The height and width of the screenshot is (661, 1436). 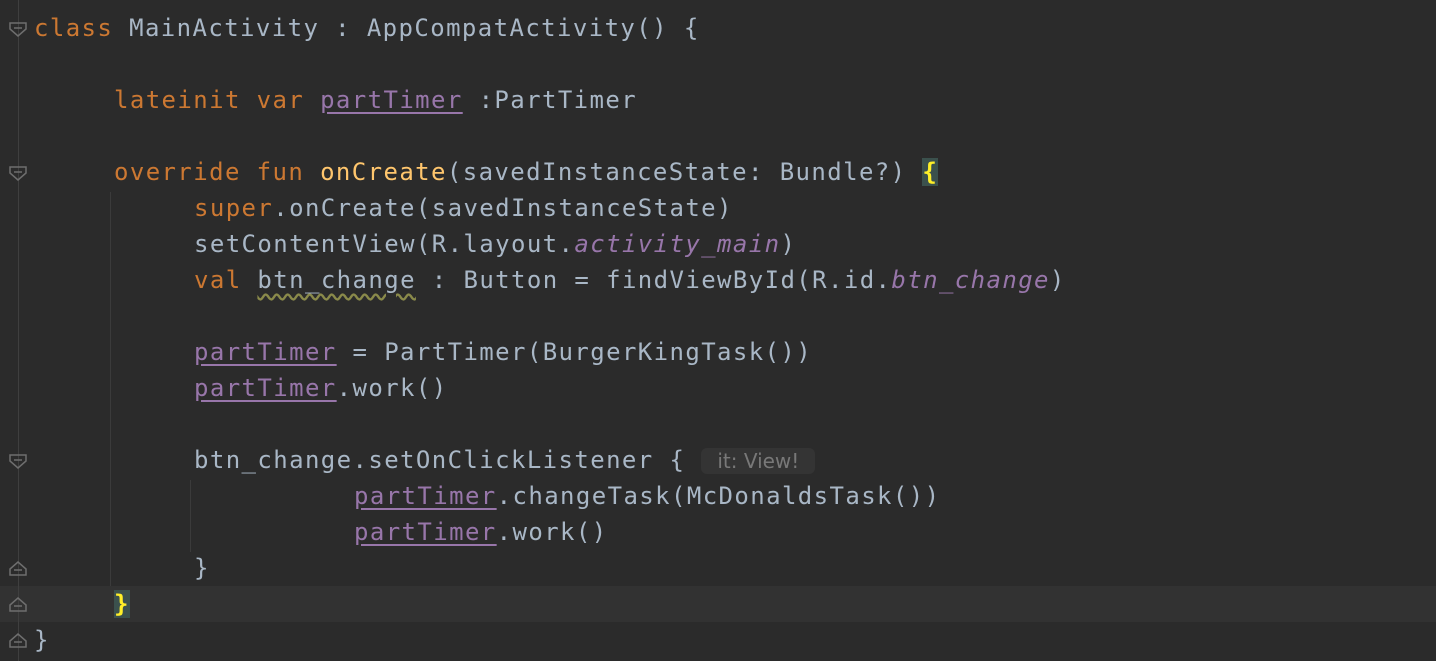 I want to click on keyword: super, so click(x=234, y=208).